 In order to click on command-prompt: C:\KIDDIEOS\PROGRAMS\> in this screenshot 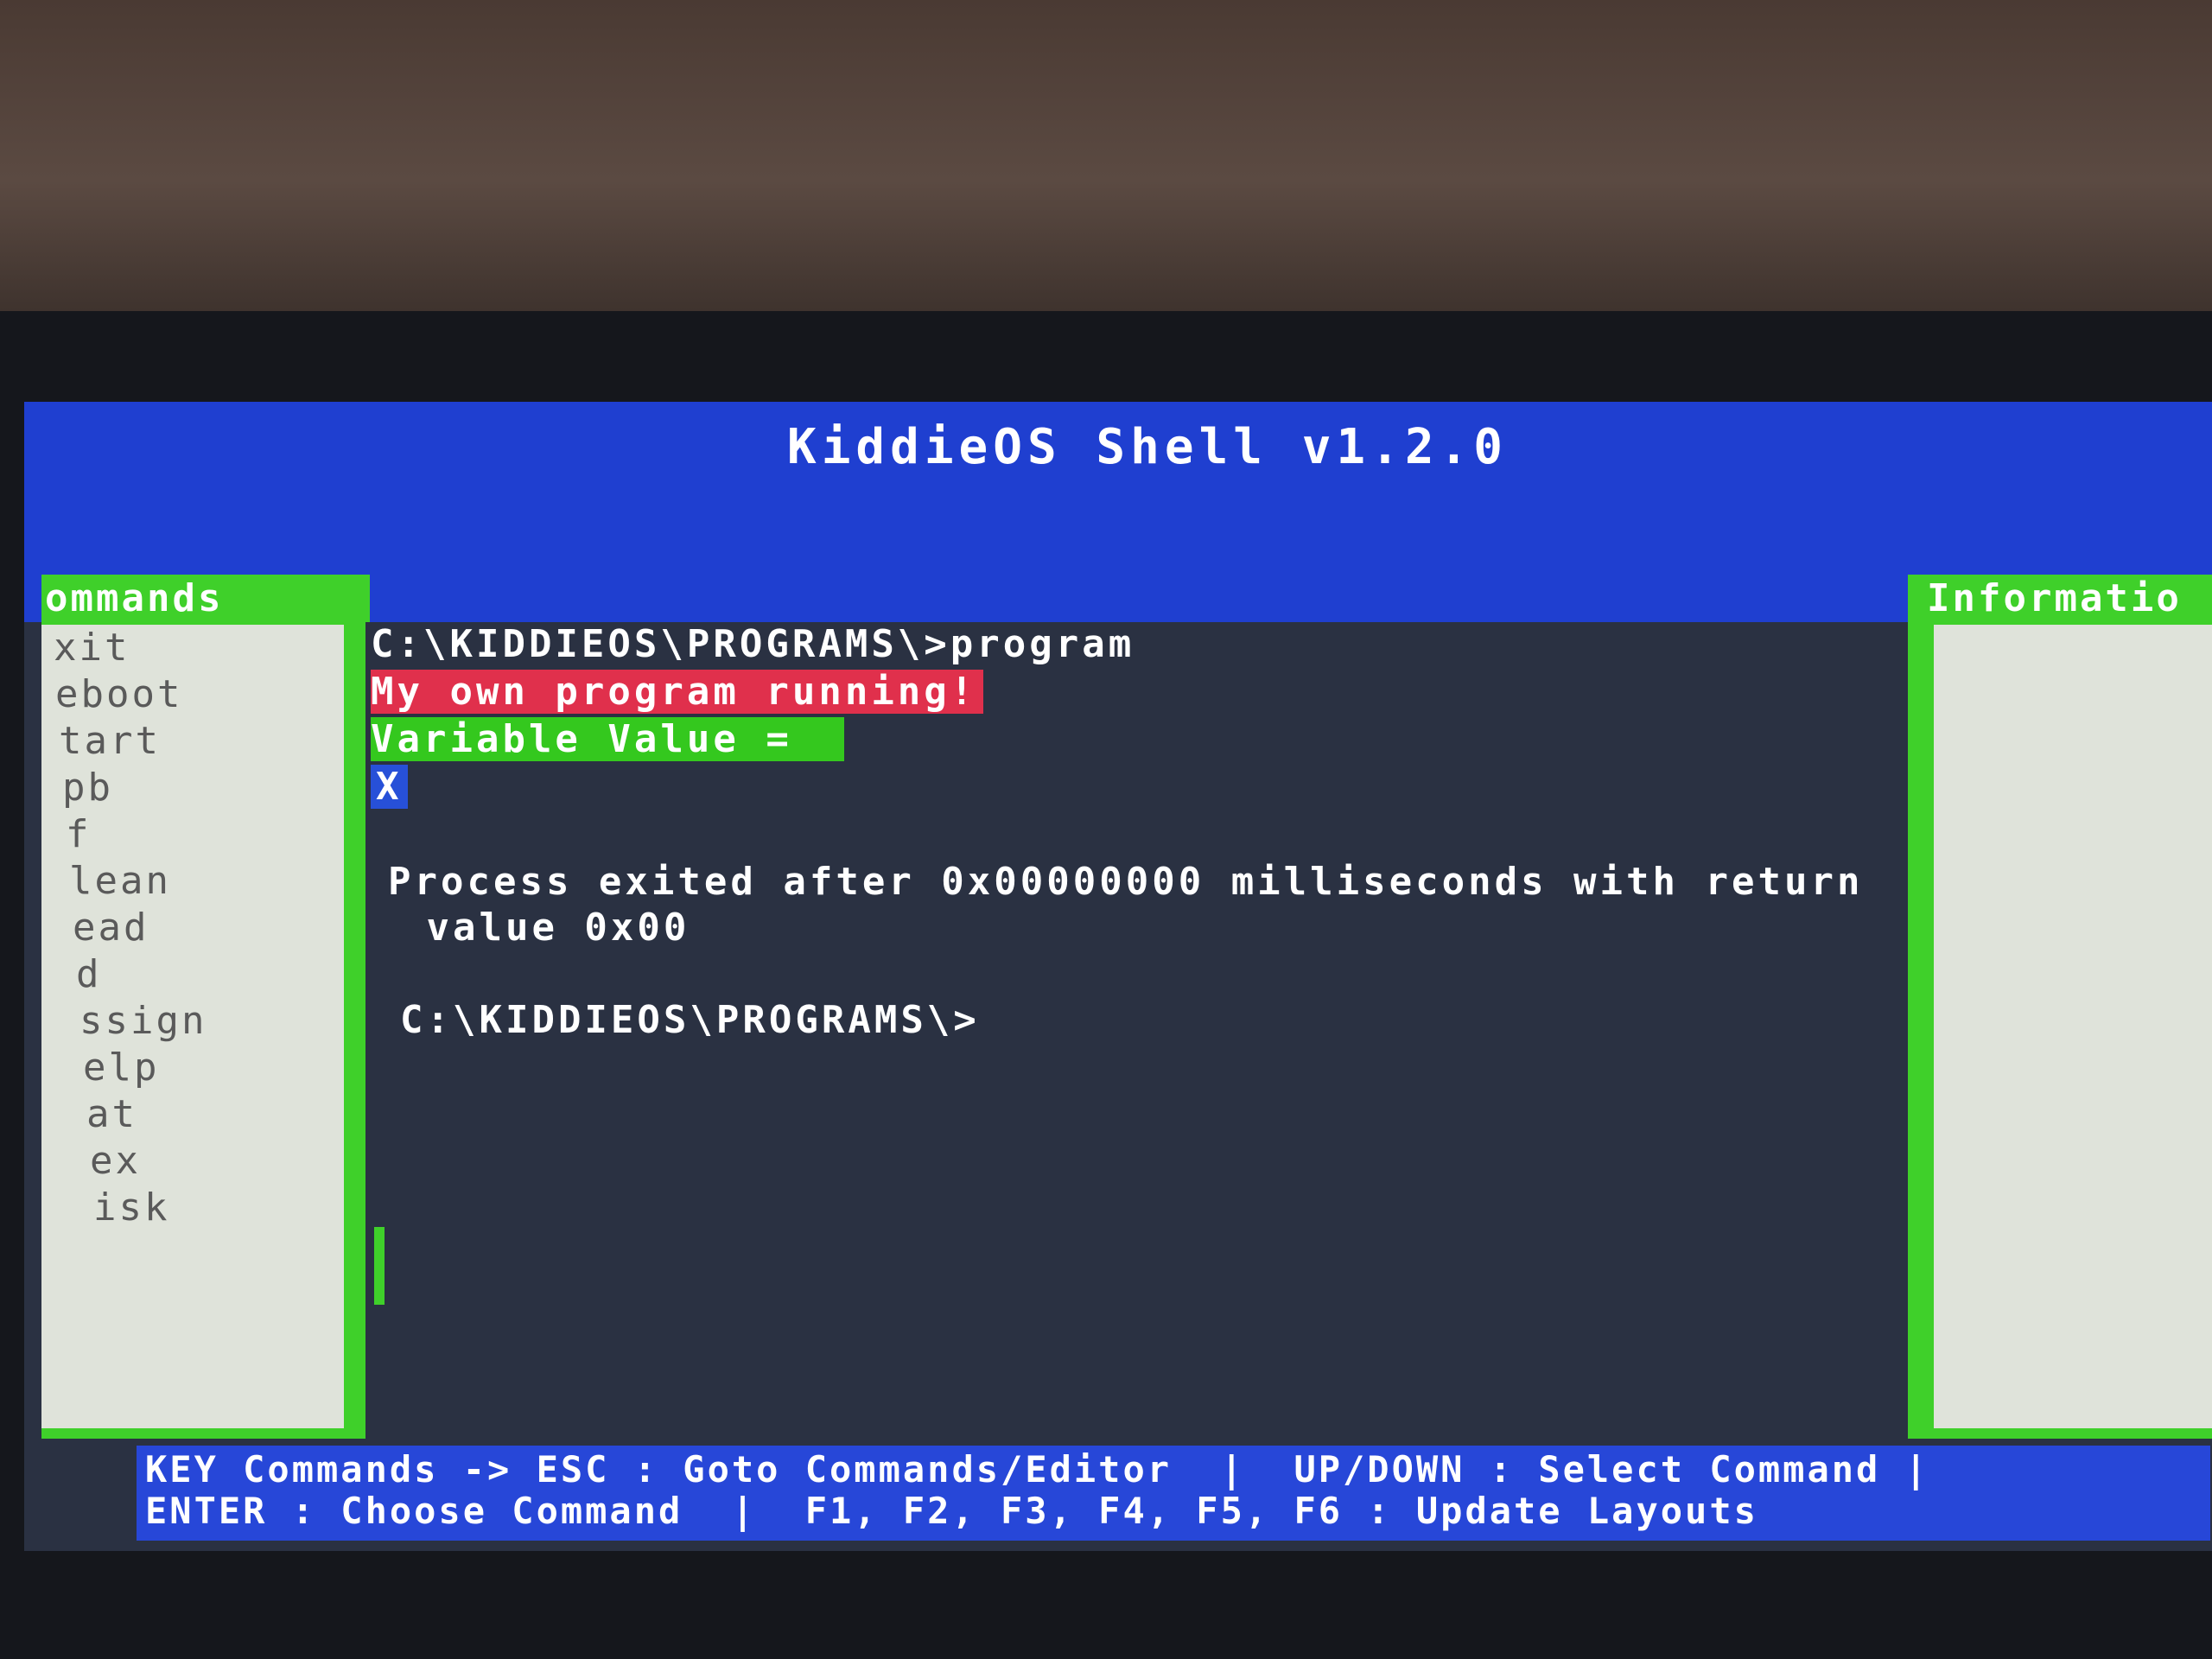, I will do `click(690, 1020)`.